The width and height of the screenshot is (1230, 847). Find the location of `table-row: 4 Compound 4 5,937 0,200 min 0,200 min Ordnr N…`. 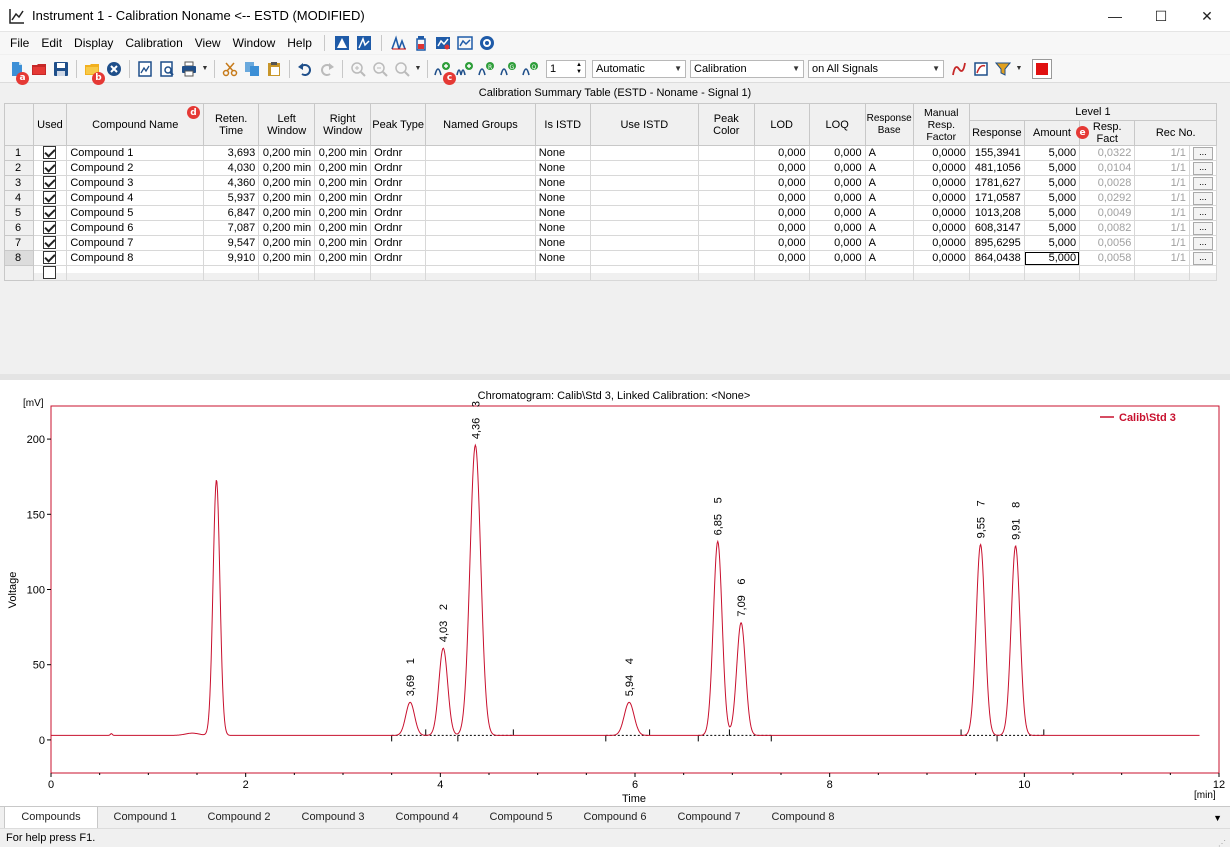

table-row: 4 Compound 4 5,937 0,200 min 0,200 min Ordnr N… is located at coordinates (611, 198).